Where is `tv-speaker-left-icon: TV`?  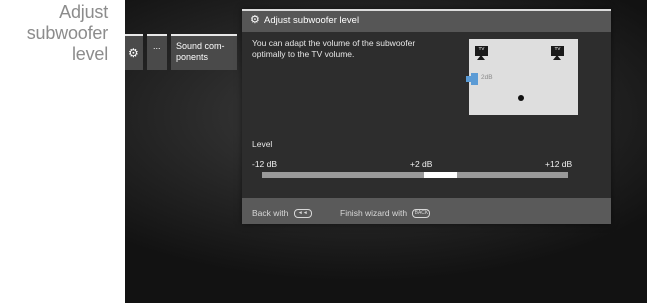
tv-speaker-left-icon: TV is located at coordinates (481, 53).